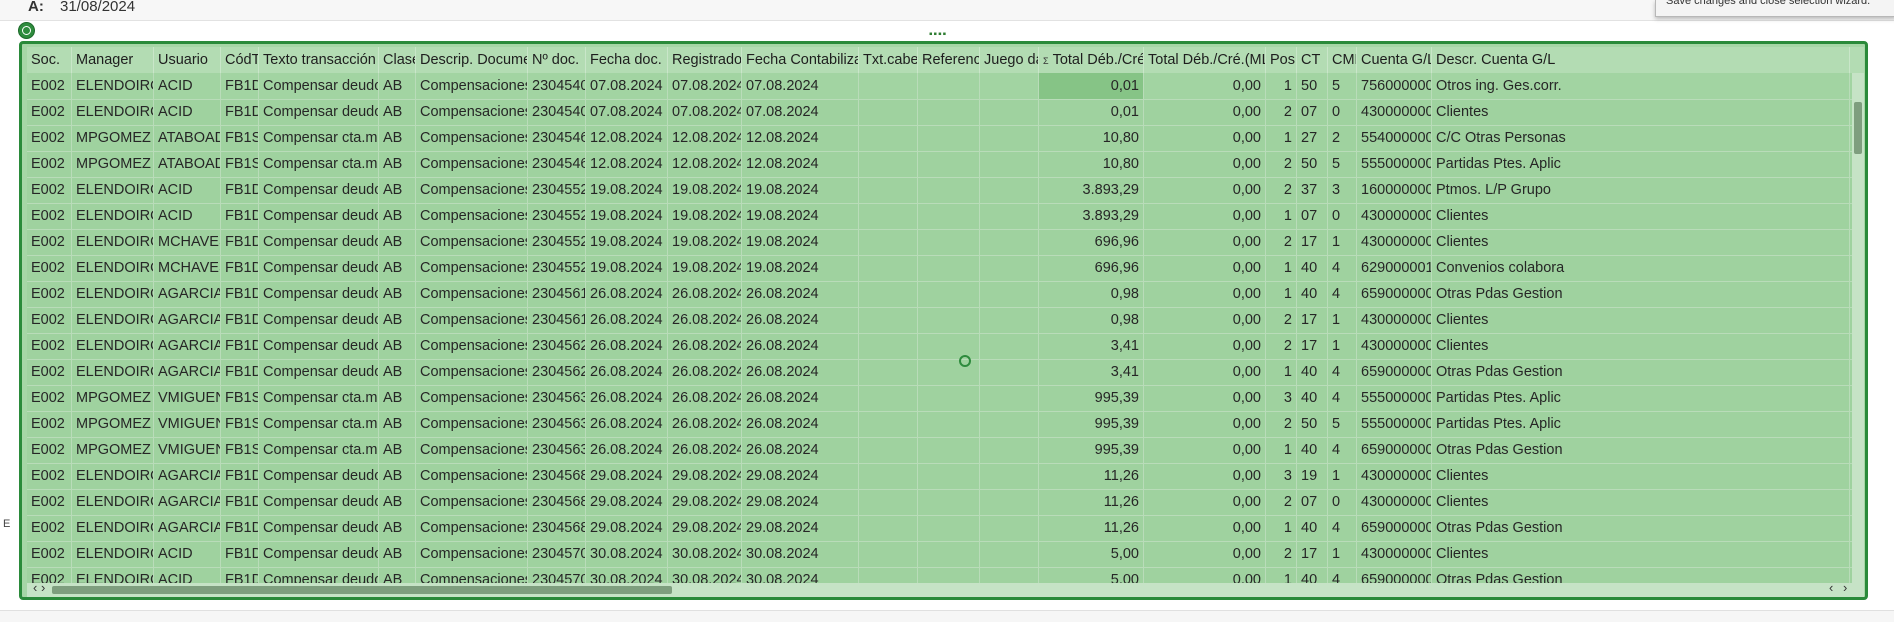 The image size is (1894, 622). Describe the element at coordinates (800, 242) in the screenshot. I see `cell-fecha-contabilizacion: 19.08.2024` at that location.